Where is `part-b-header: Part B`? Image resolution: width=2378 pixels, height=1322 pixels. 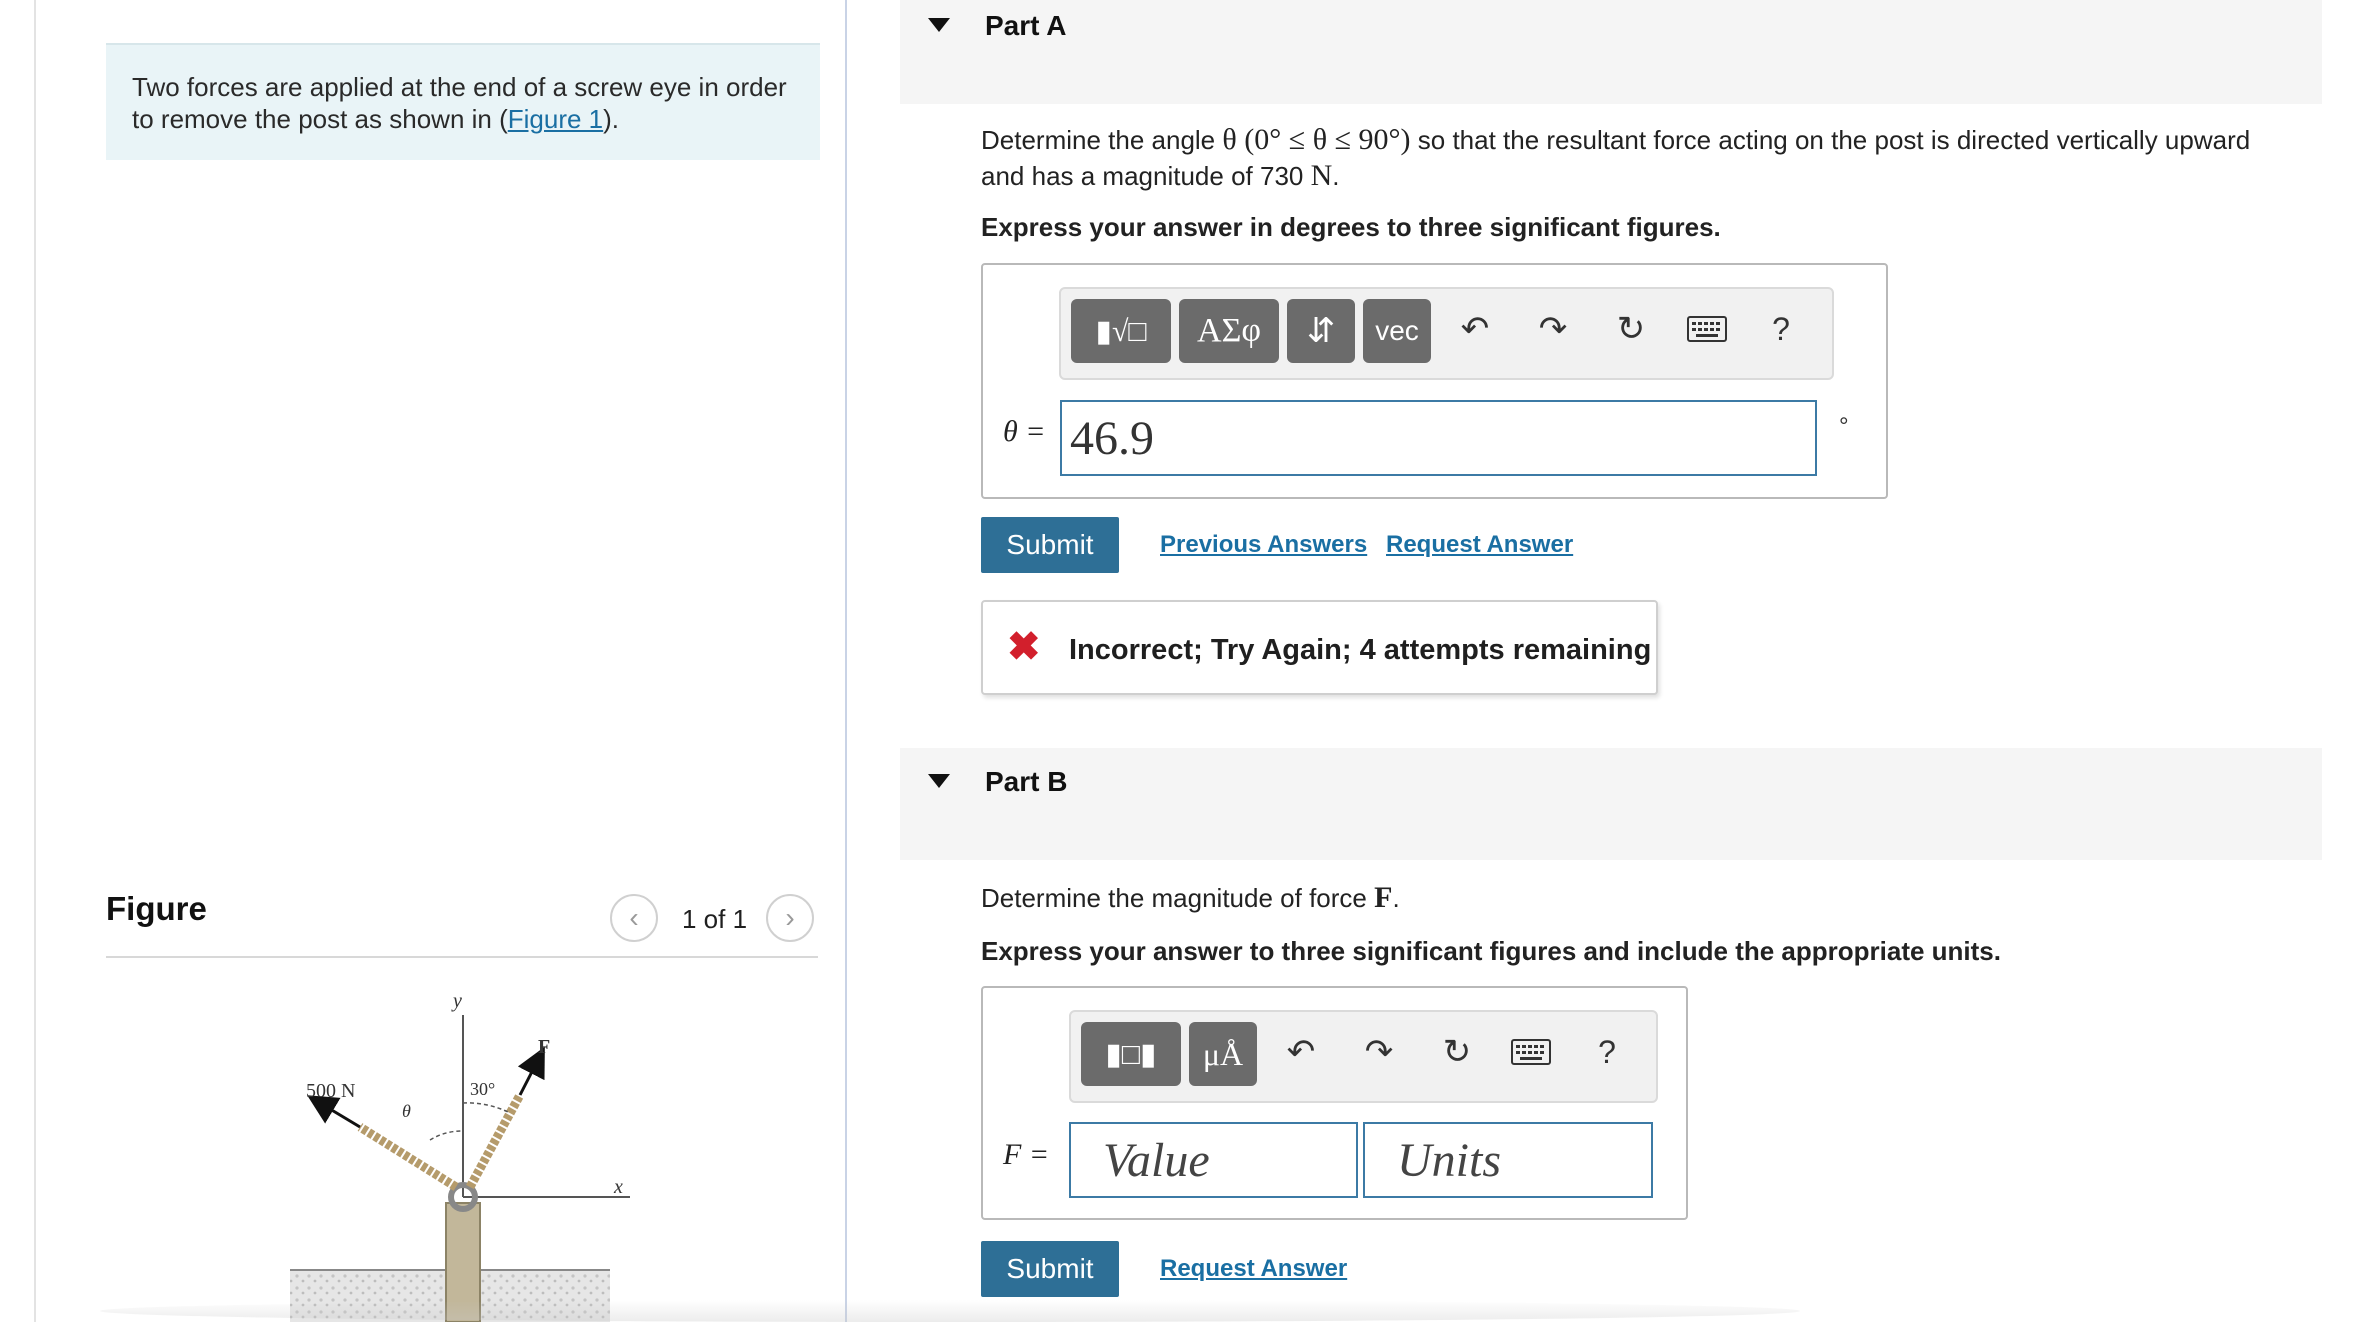
part-b-header: Part B is located at coordinates (1611, 804).